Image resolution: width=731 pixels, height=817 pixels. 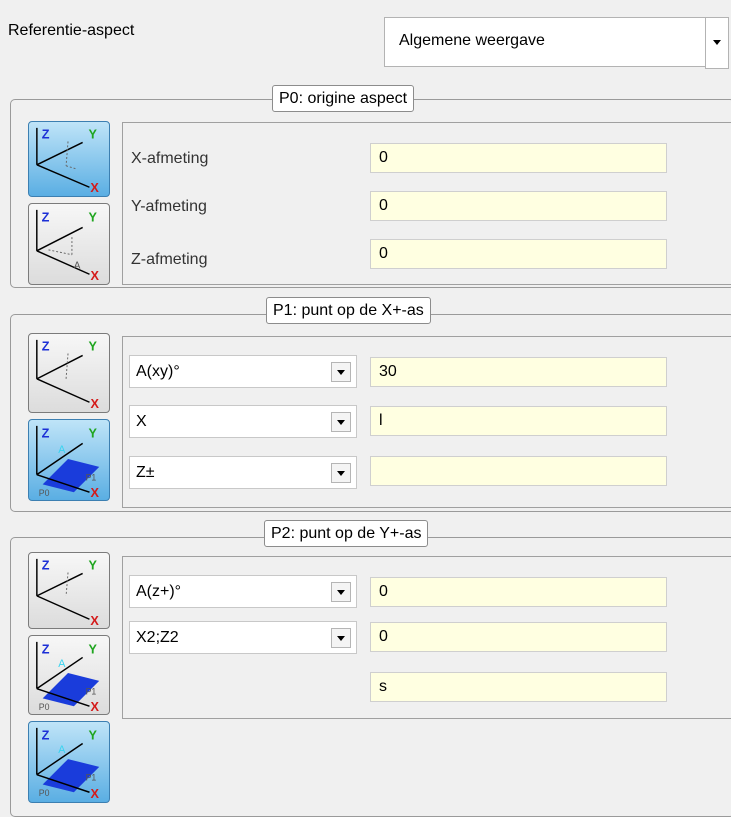 I want to click on p1-mode-button-1: Z Y X, so click(x=69, y=373).